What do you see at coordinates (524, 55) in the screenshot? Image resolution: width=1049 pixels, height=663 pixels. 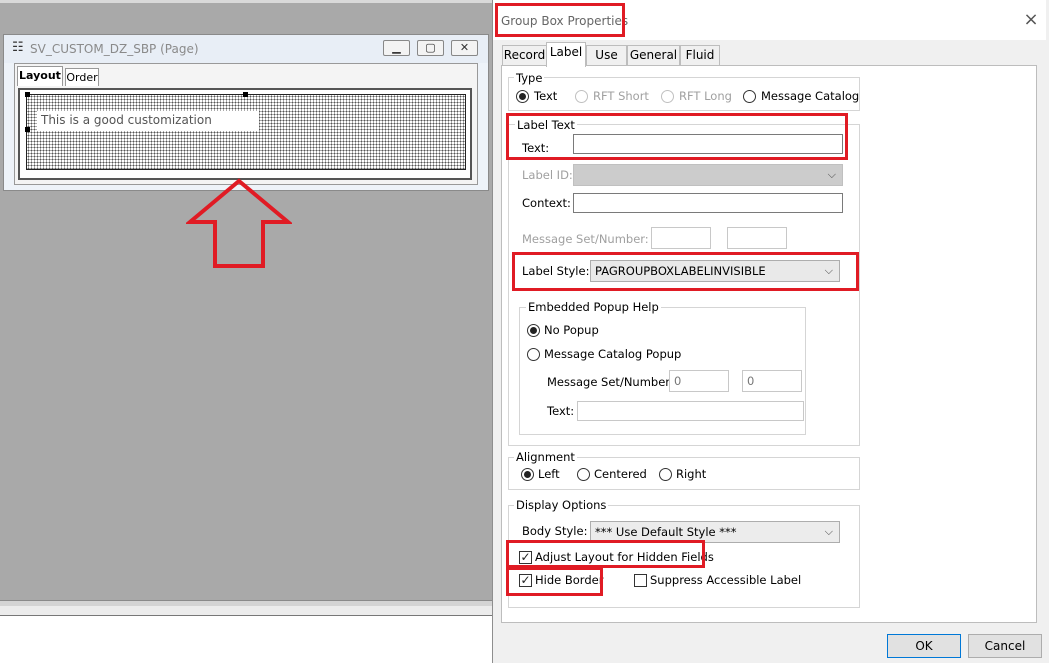 I see `tab-record: Record` at bounding box center [524, 55].